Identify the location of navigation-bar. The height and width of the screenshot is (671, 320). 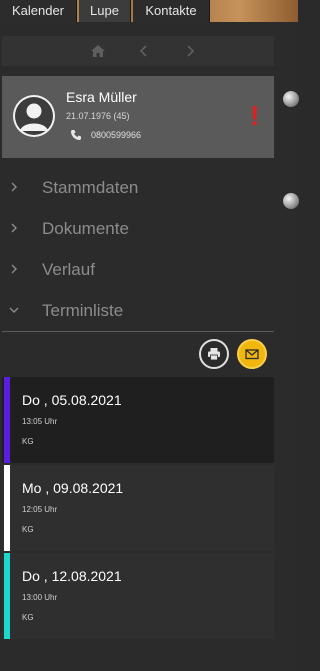
(138, 51).